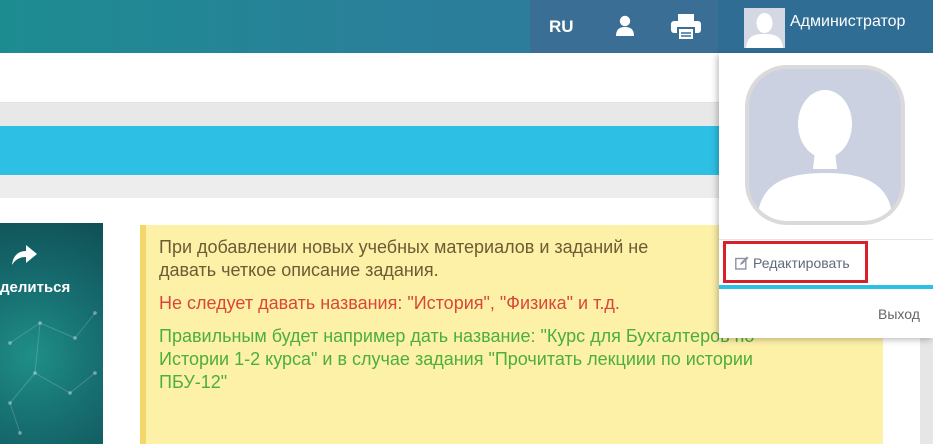  Describe the element at coordinates (826, 287) in the screenshot. I see `accent-line` at that location.